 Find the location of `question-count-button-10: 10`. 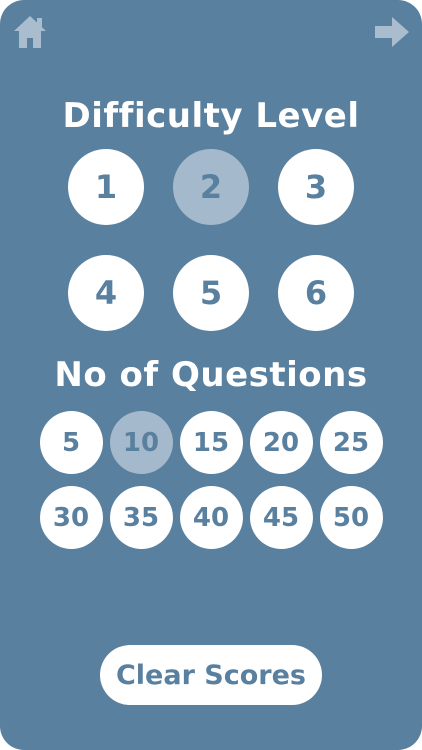

question-count-button-10: 10 is located at coordinates (141, 442).